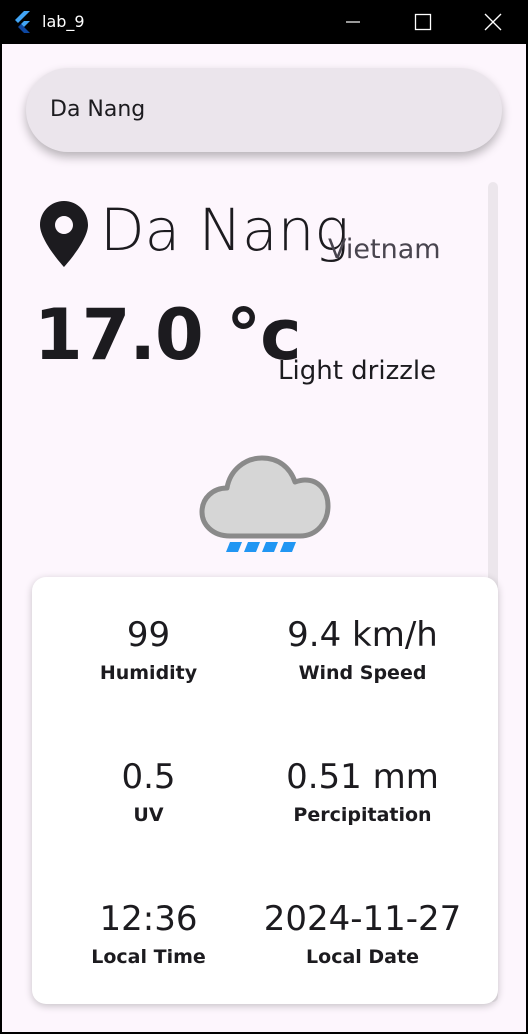  I want to click on stat-value: 2024-11-27, so click(362, 919).